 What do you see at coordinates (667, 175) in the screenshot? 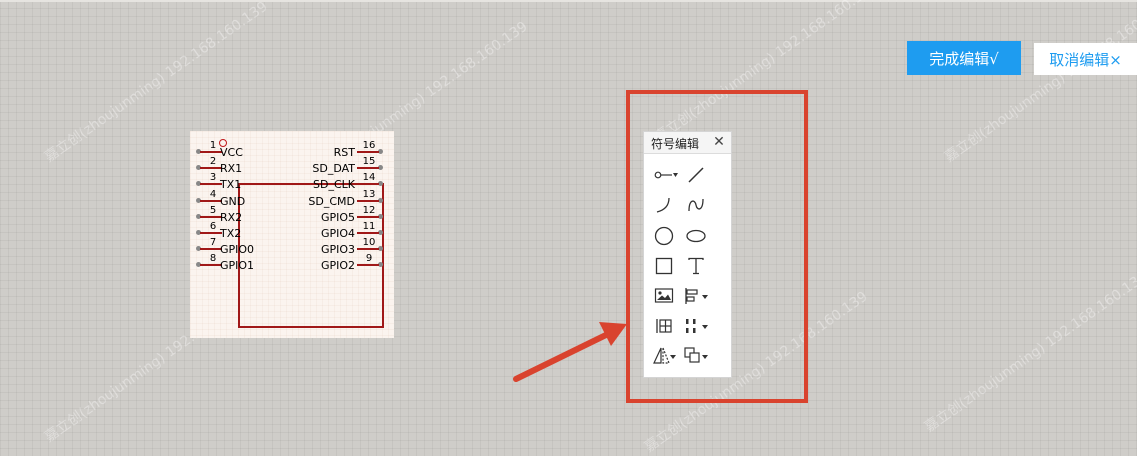
I see `pin-tool-icon` at bounding box center [667, 175].